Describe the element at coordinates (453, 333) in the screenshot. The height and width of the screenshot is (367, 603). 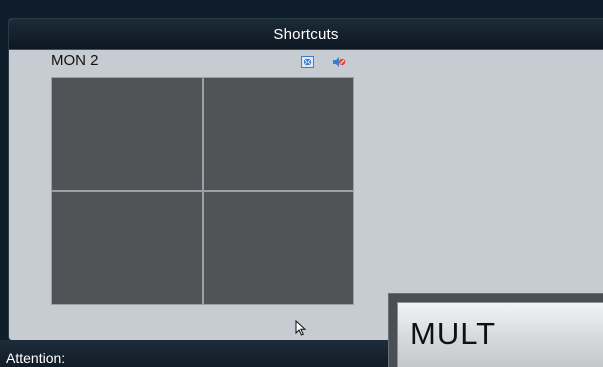
I see `mult-button-label: MULT` at that location.